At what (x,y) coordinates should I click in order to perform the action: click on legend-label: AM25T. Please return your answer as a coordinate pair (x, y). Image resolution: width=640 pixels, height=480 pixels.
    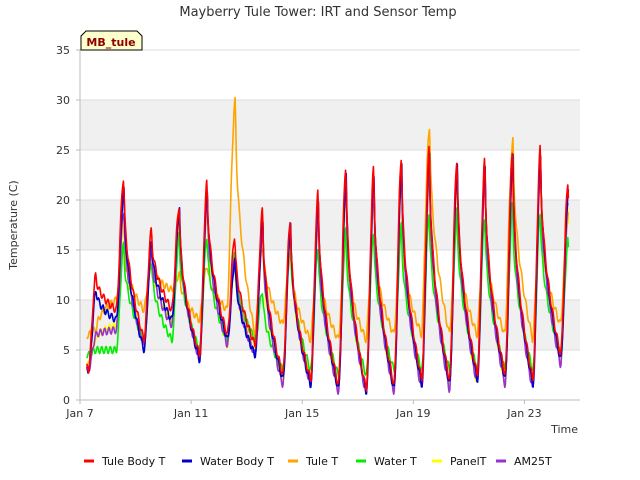
    Looking at the image, I should click on (533, 461).